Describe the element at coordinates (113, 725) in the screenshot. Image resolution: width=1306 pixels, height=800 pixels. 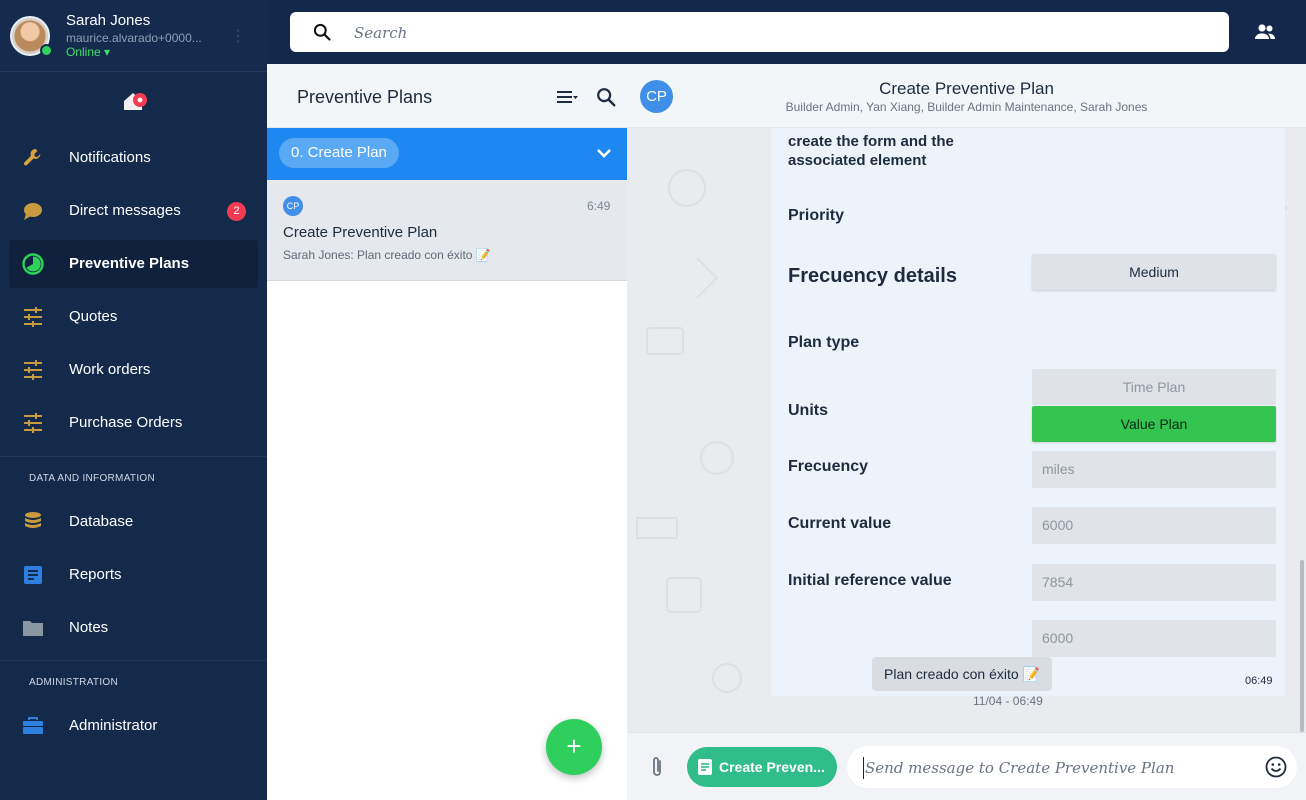
I see `sidebar-item-label: Administrator` at that location.